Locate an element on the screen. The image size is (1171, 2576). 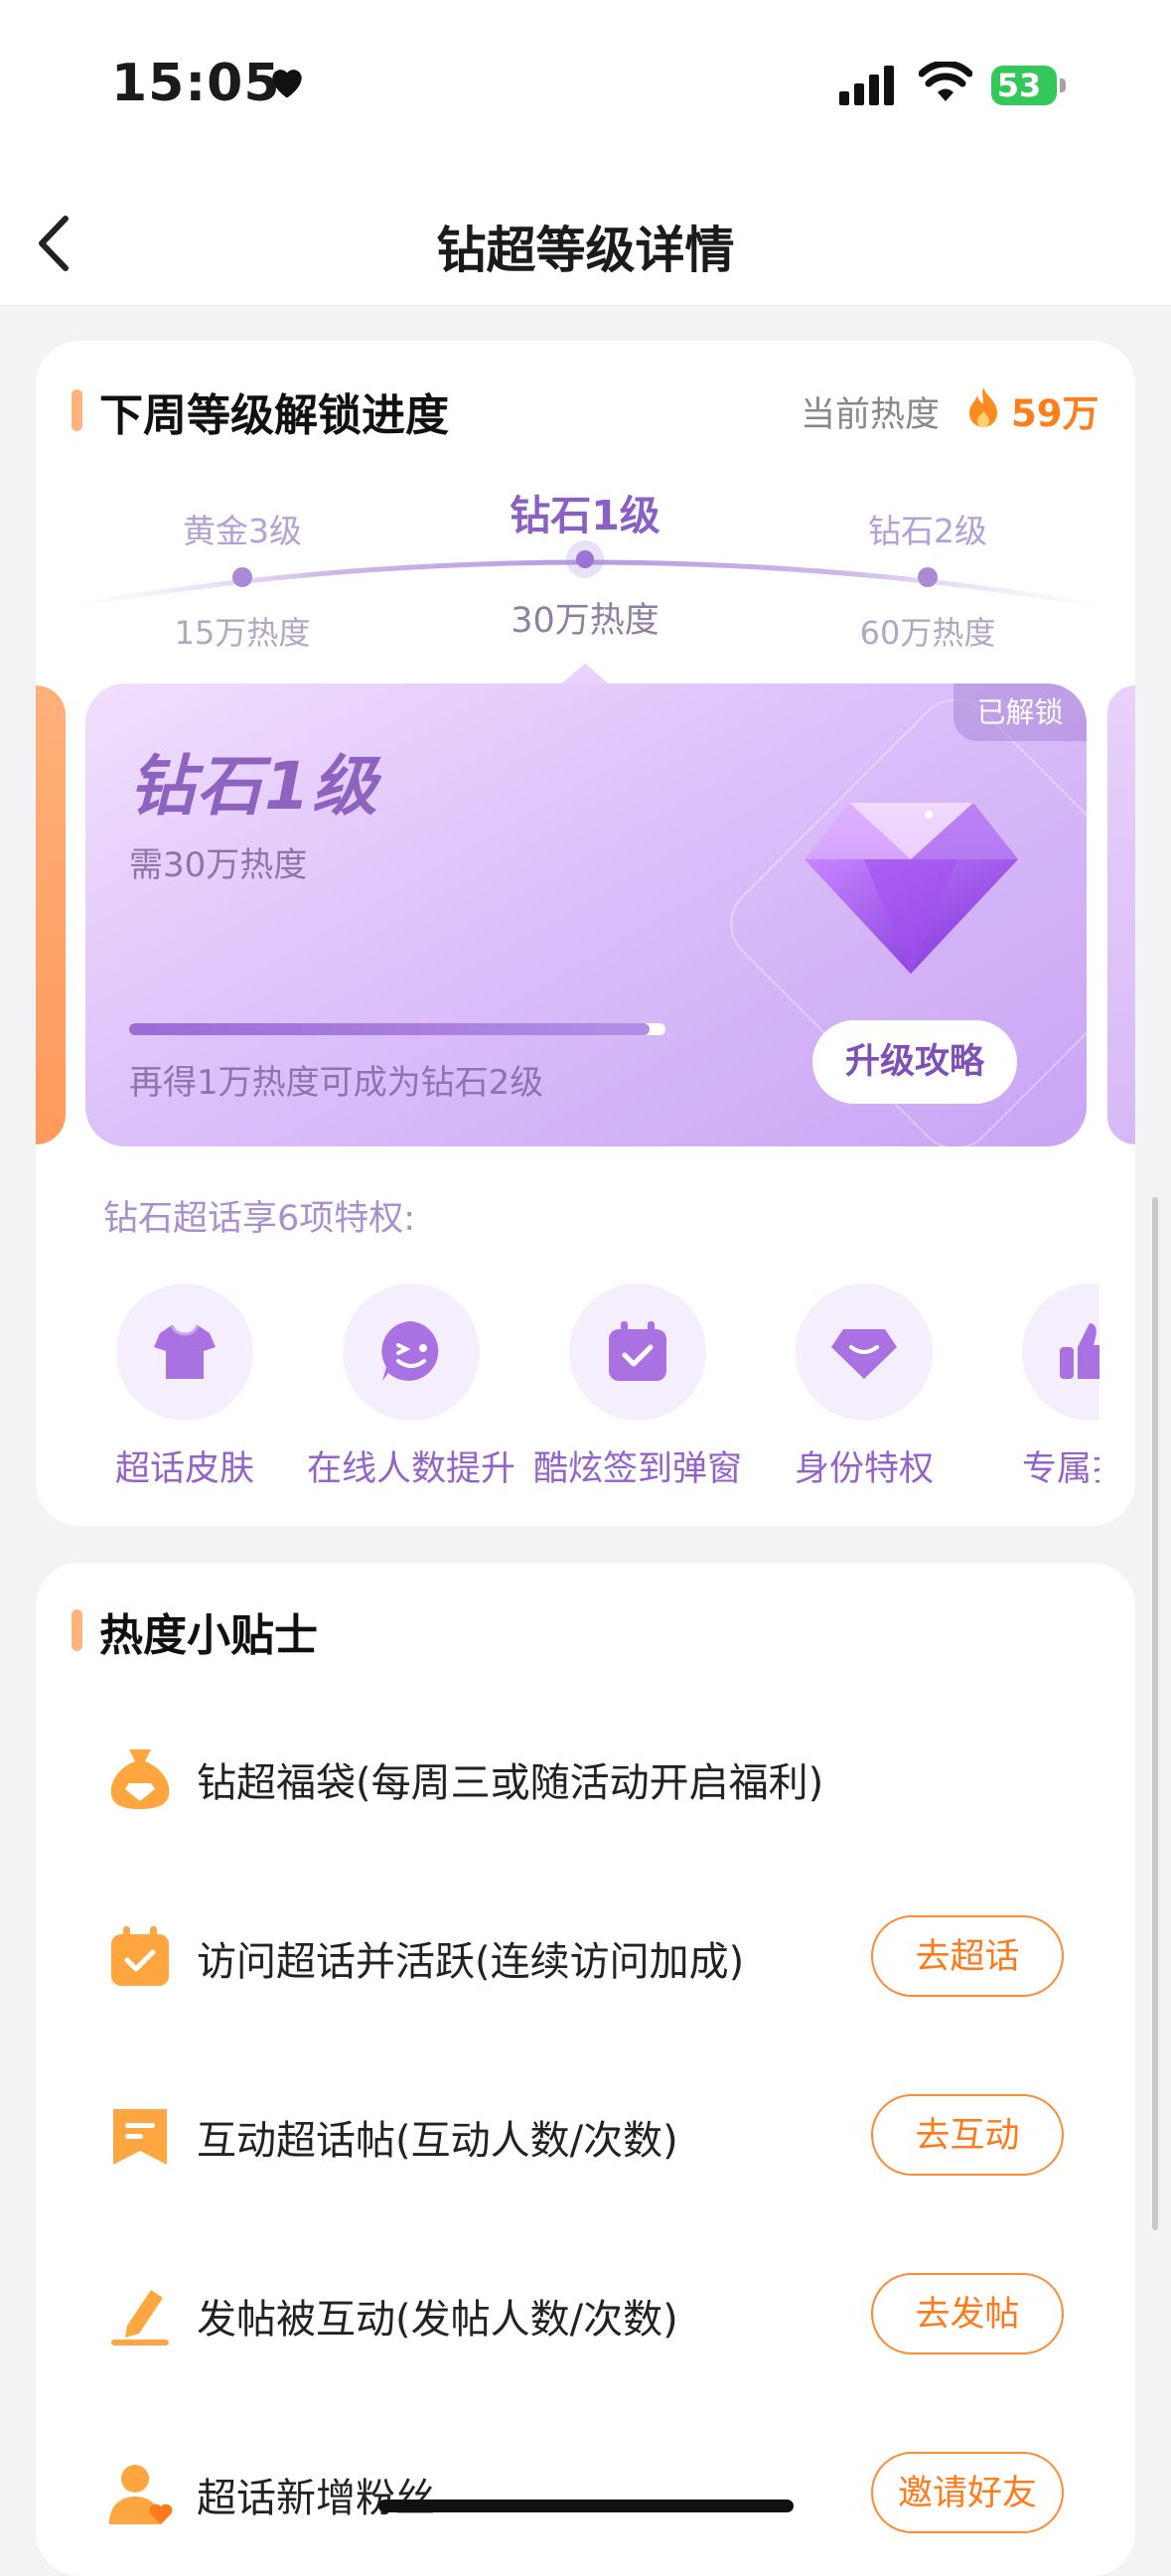
level-name-diamond2: 钻石2级 is located at coordinates (927, 529).